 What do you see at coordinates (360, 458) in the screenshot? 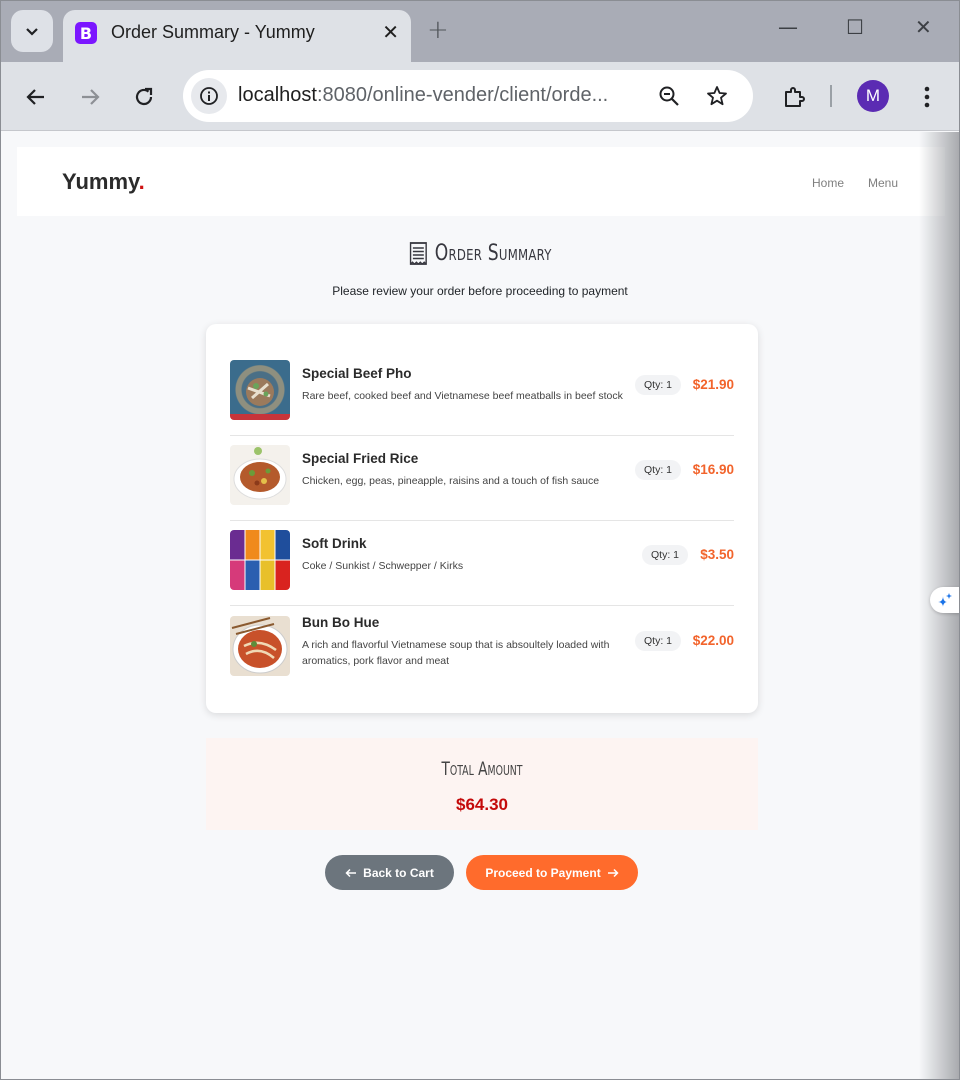
I see `item-name: Special Fried Rice` at bounding box center [360, 458].